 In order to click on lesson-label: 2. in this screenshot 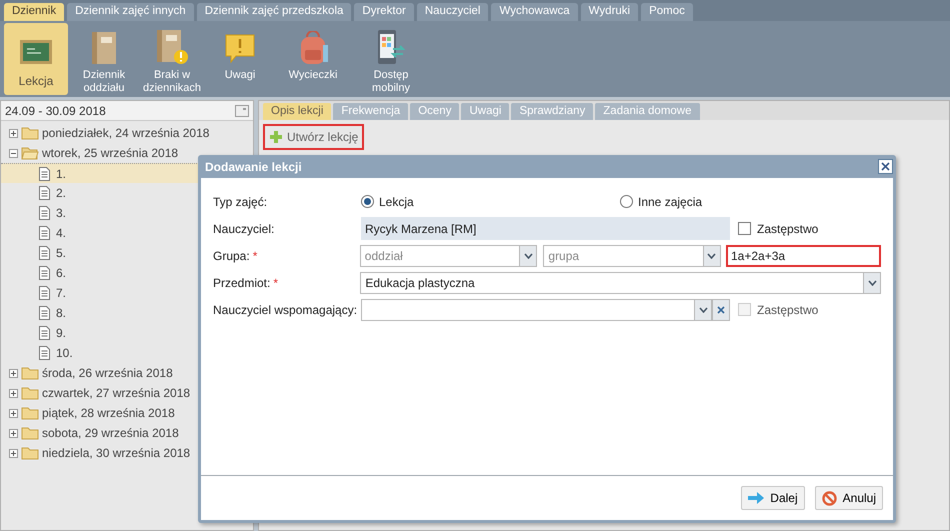, I will do `click(61, 193)`.